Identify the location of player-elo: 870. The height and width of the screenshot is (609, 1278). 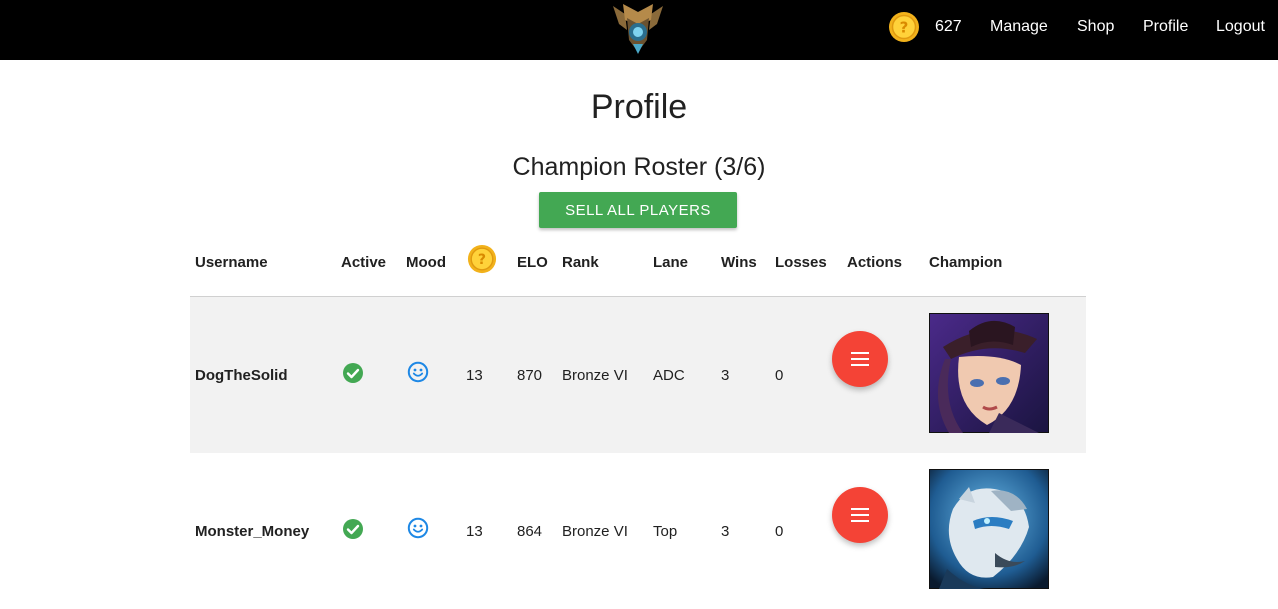
(530, 375).